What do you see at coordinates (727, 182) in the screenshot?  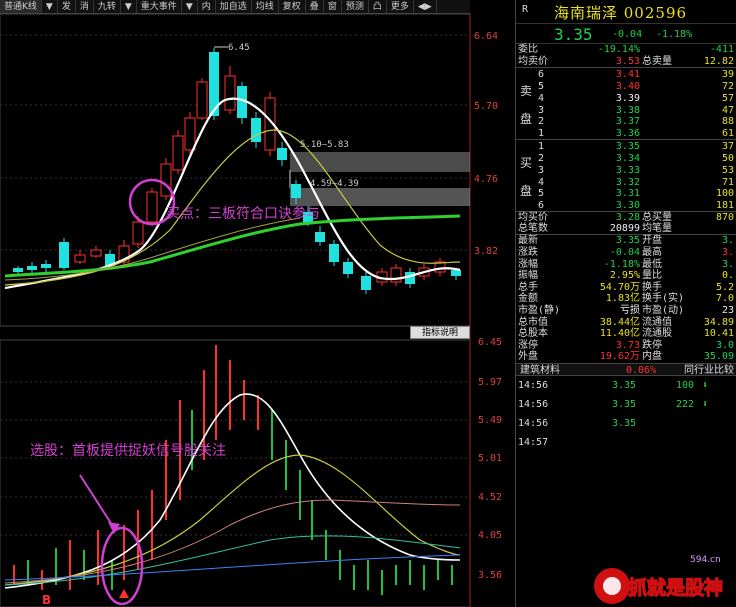 I see `level-volume: 71` at bounding box center [727, 182].